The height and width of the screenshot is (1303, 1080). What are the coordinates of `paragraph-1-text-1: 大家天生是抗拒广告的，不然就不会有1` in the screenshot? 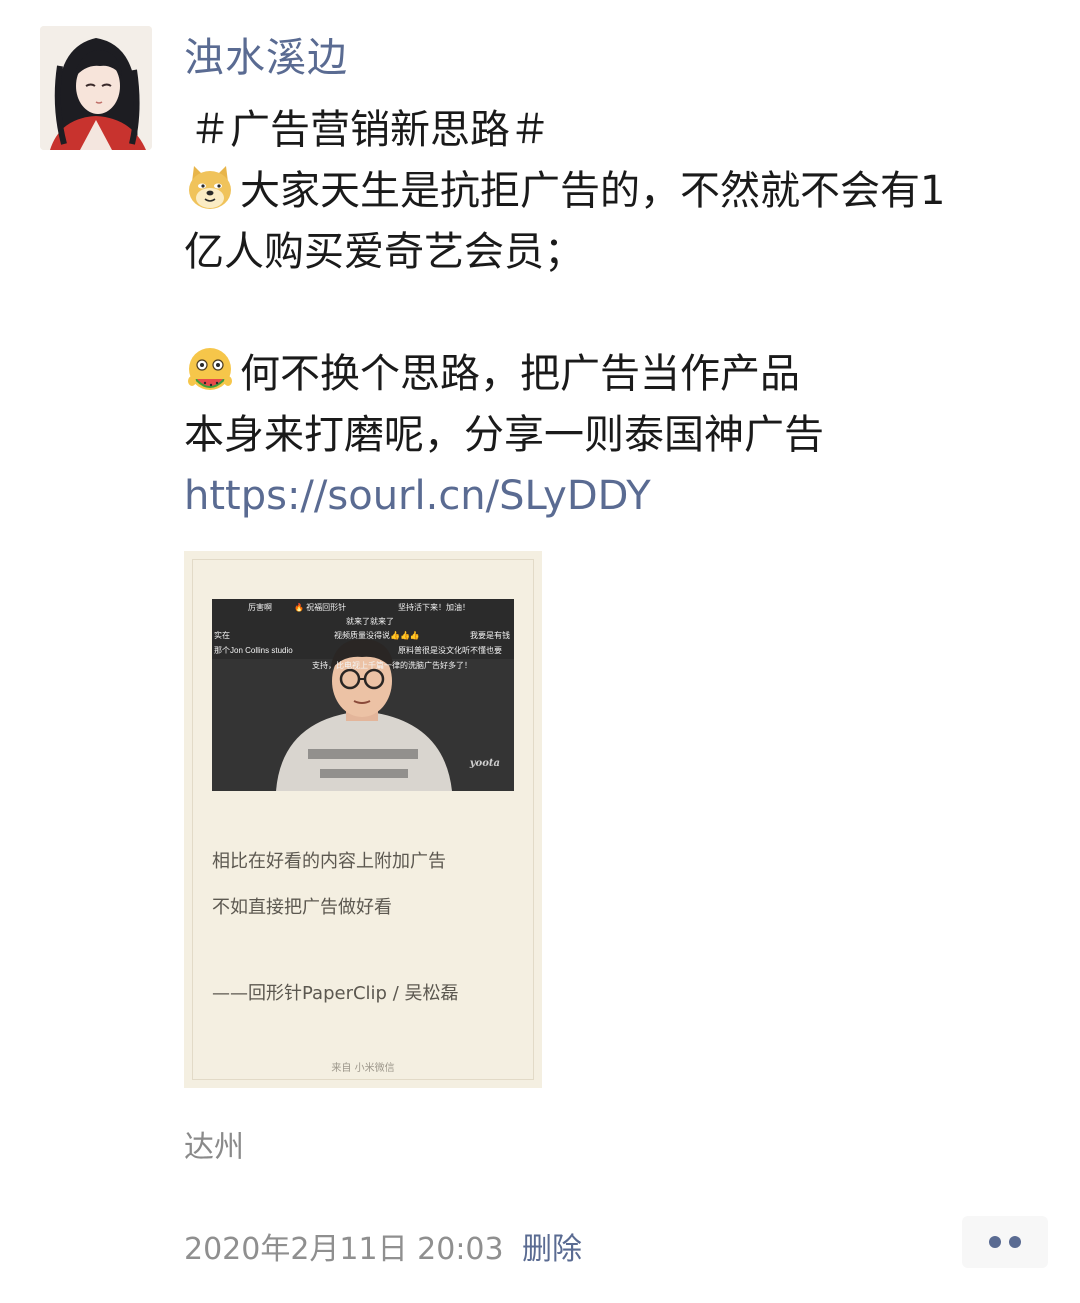 It's located at (593, 191).